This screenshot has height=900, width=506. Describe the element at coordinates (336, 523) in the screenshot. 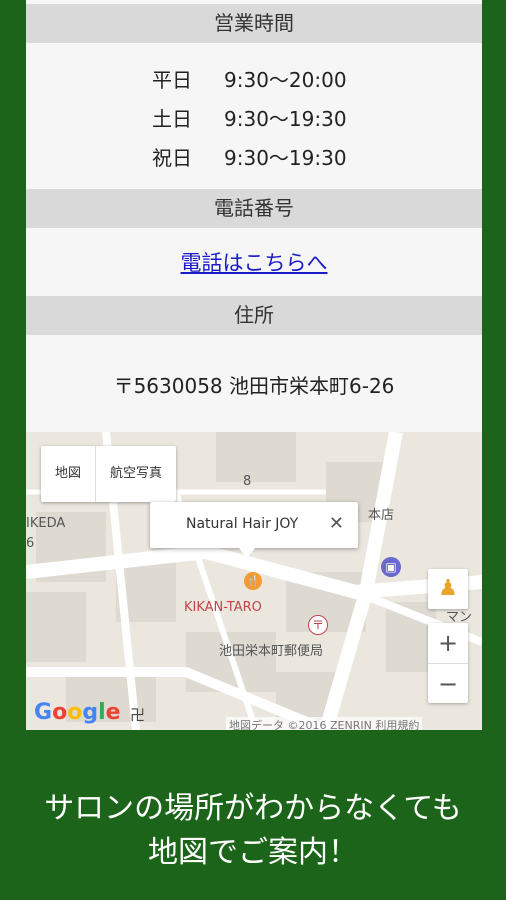

I see `close-icon: ✕` at that location.